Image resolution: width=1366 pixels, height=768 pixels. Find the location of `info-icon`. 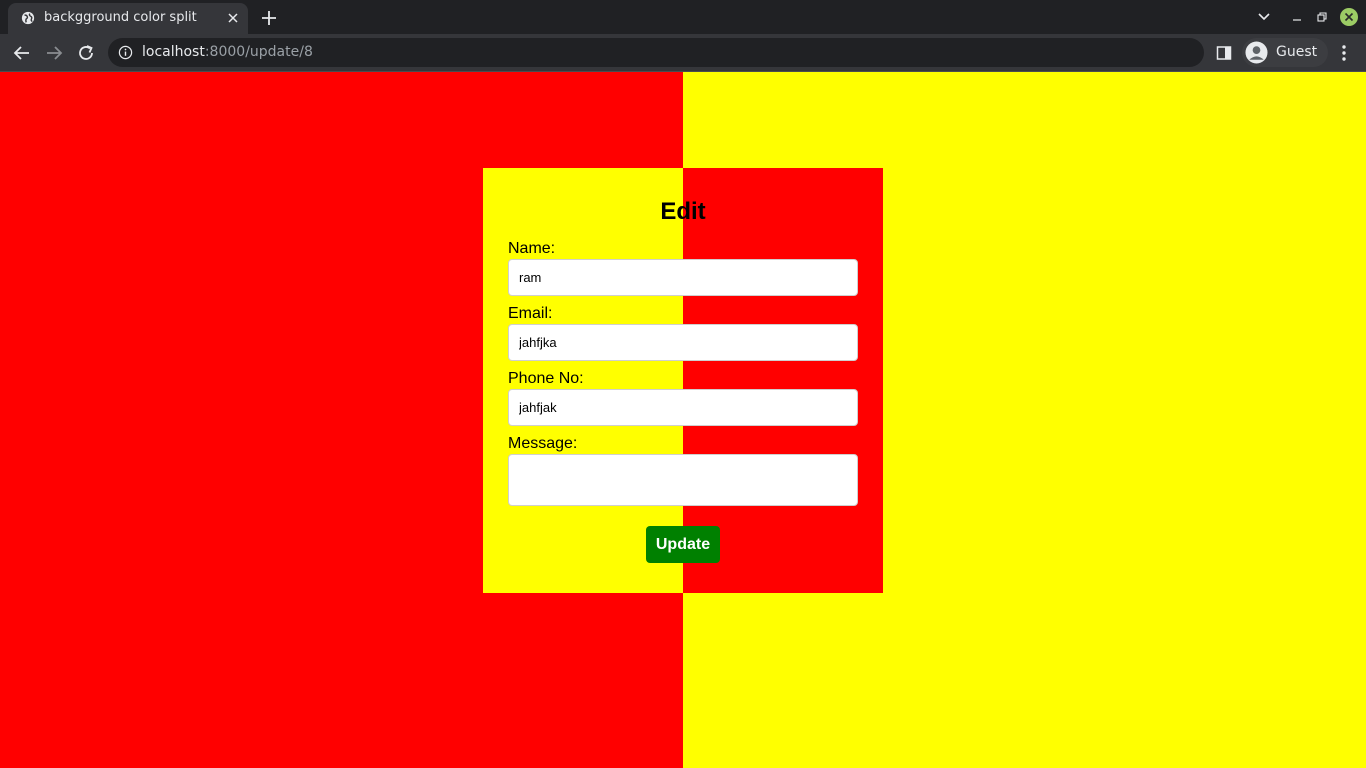

info-icon is located at coordinates (125, 52).